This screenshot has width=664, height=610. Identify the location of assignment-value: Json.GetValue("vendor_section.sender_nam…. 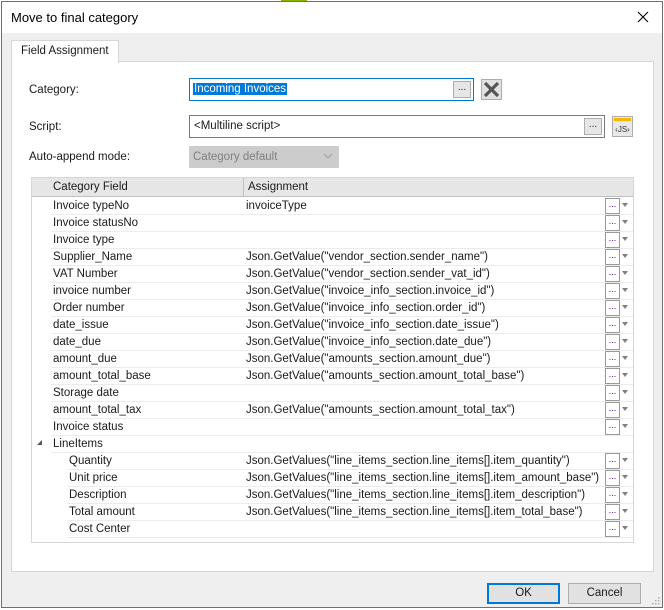
(367, 257).